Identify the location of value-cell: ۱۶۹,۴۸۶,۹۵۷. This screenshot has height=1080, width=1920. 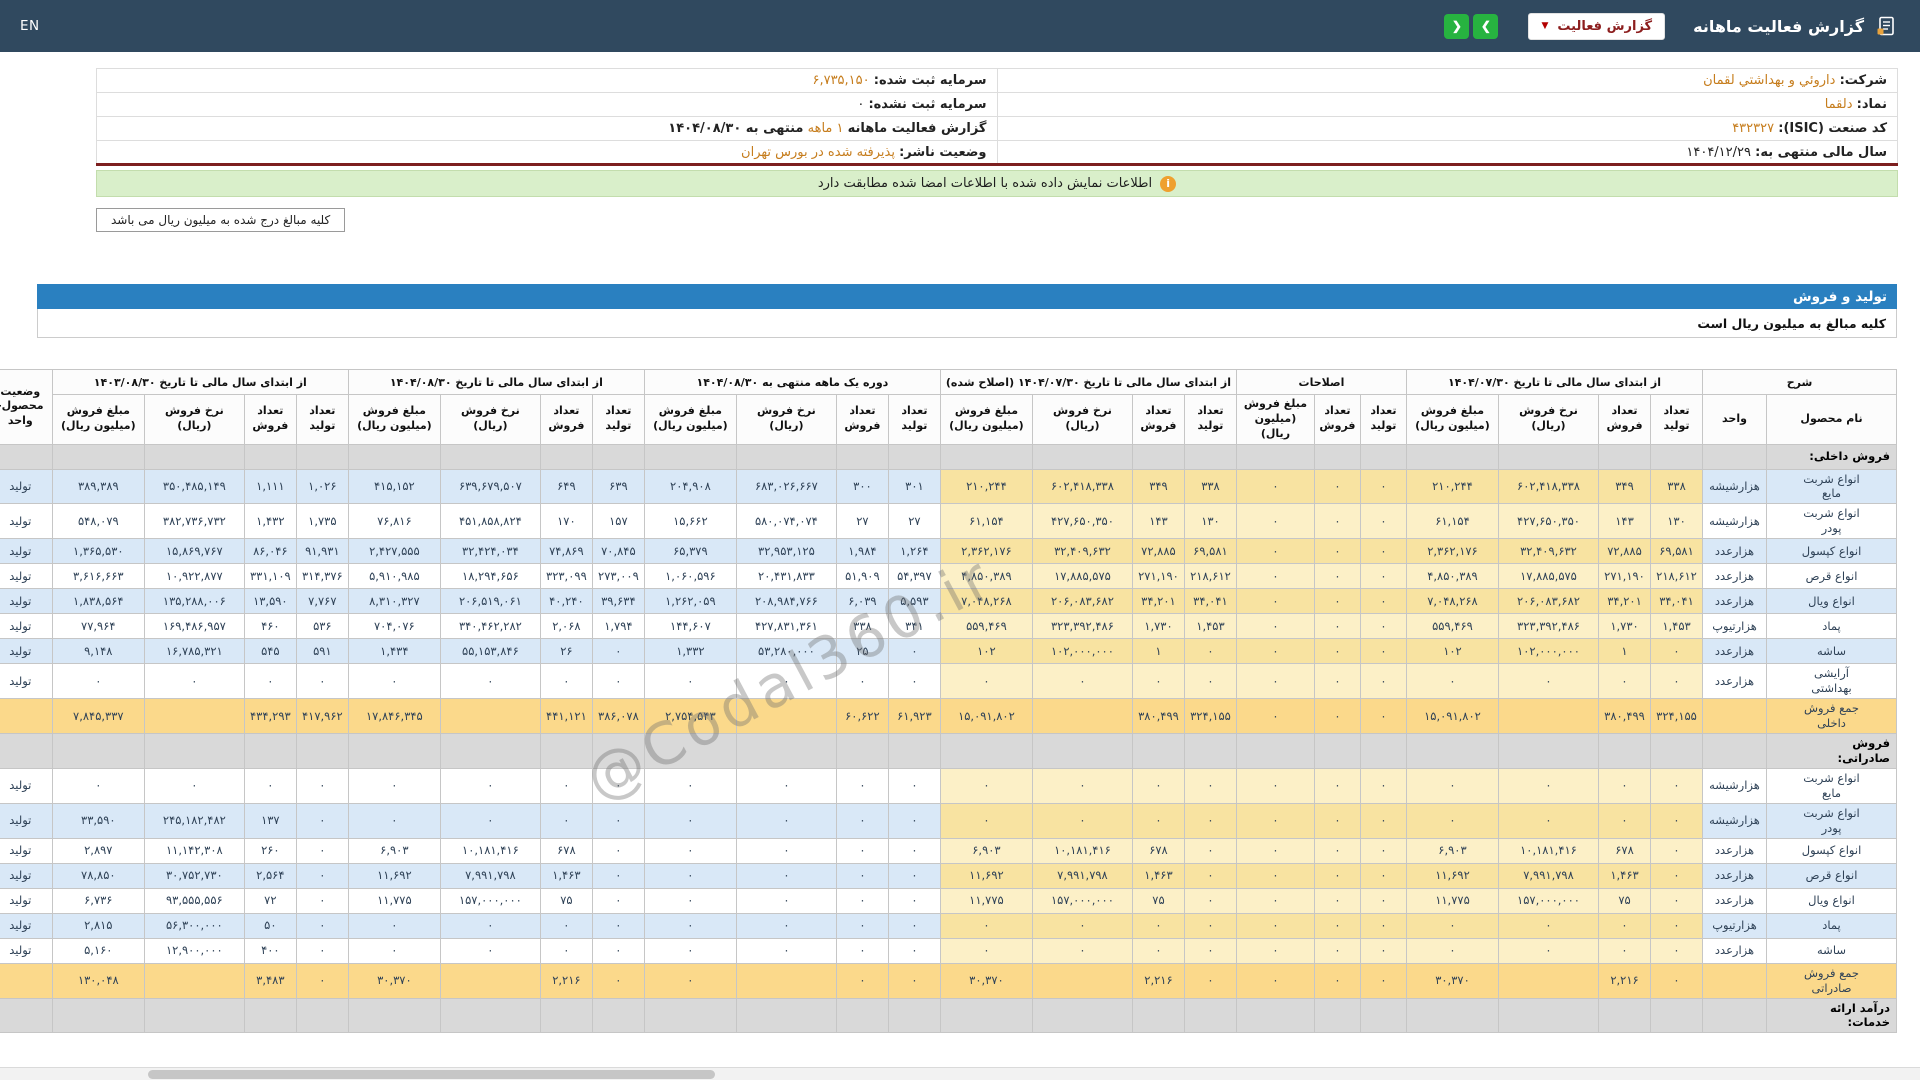
(194, 626).